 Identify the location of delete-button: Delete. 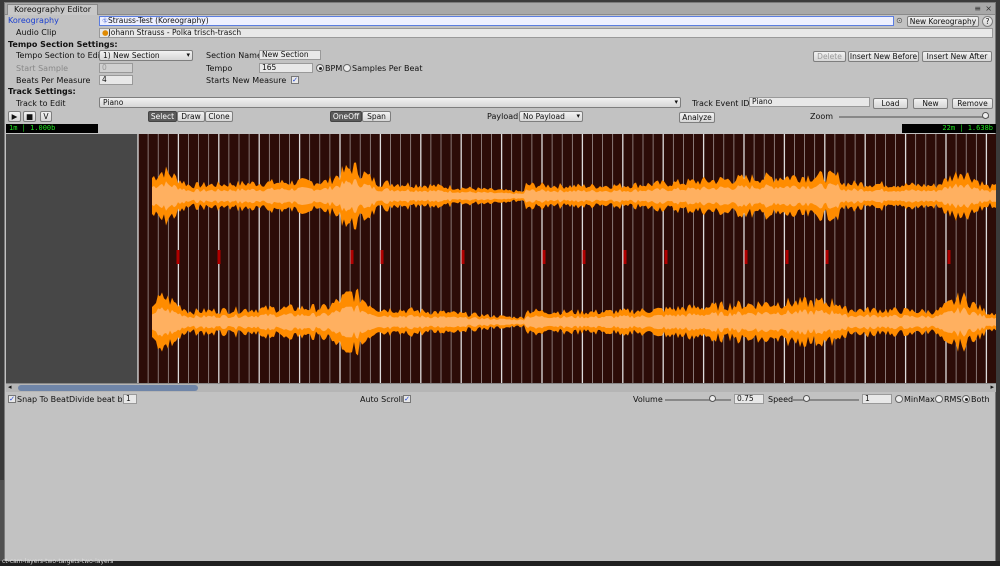
(829, 56).